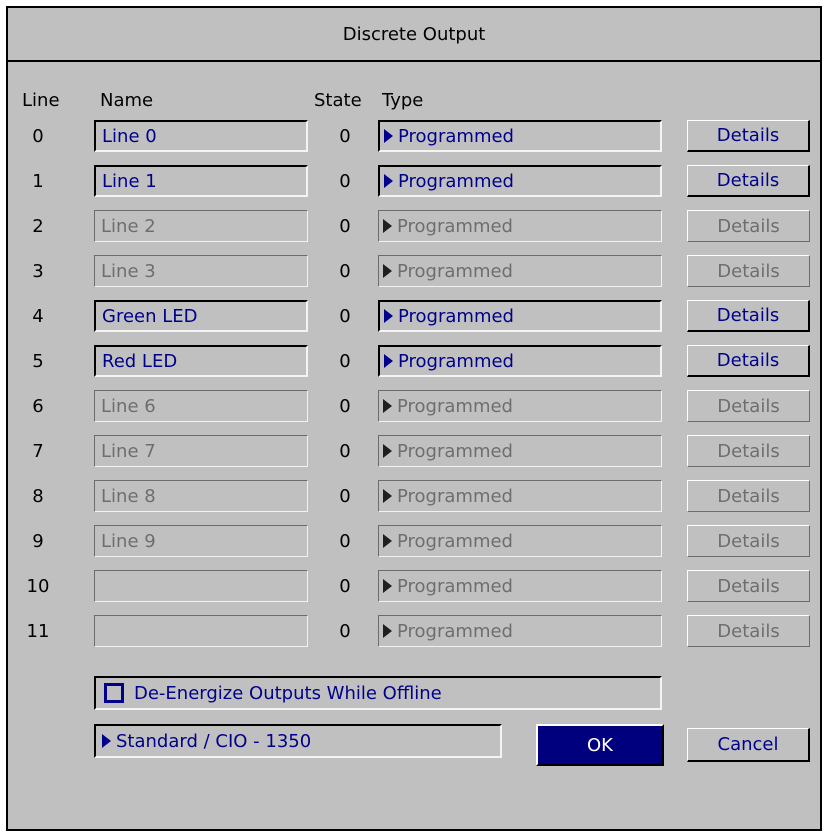  Describe the element at coordinates (201, 541) in the screenshot. I see `line-name-field: Line 9` at that location.